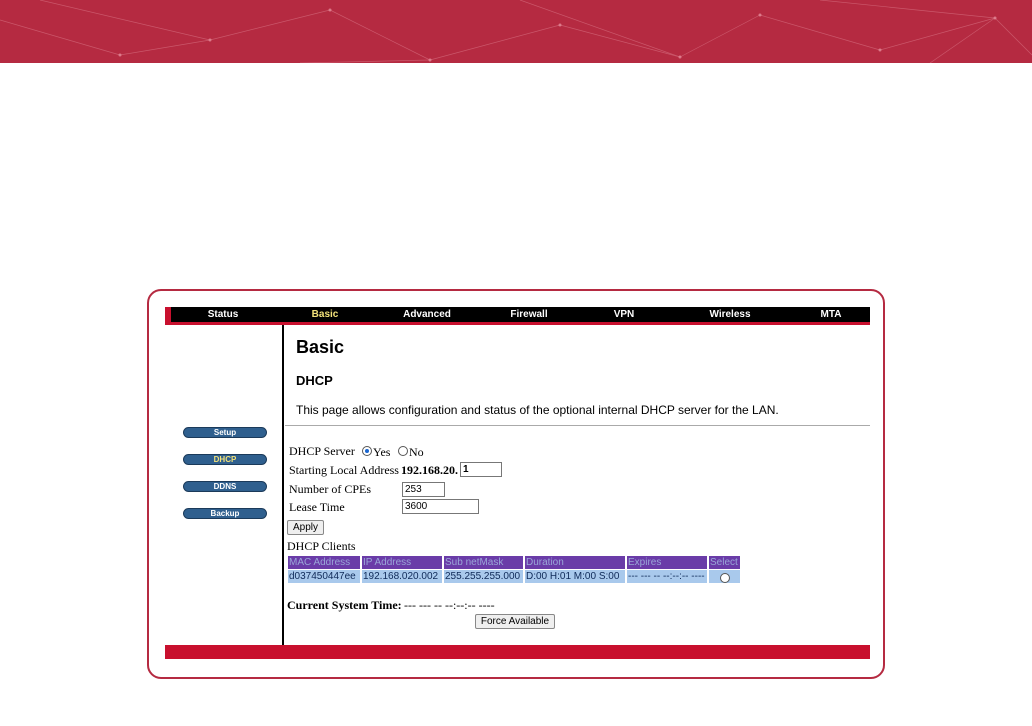 This screenshot has width=1032, height=726. I want to click on page-title: Basic, so click(320, 347).